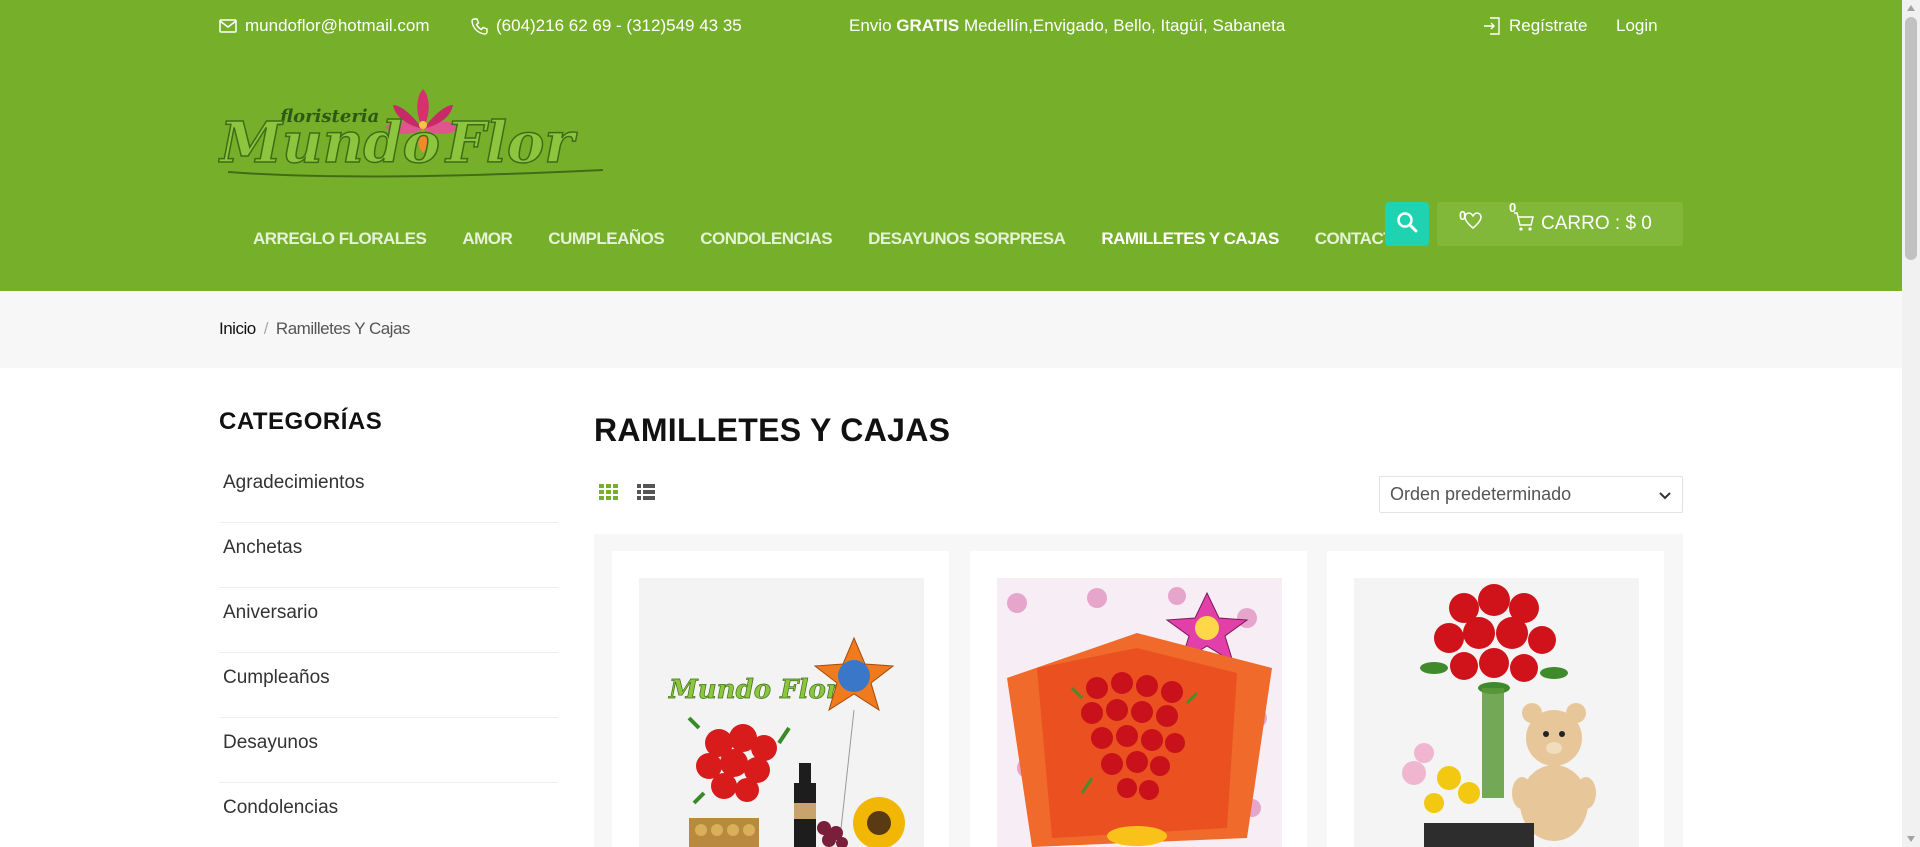  I want to click on category-item: Condolencias, so click(388, 815).